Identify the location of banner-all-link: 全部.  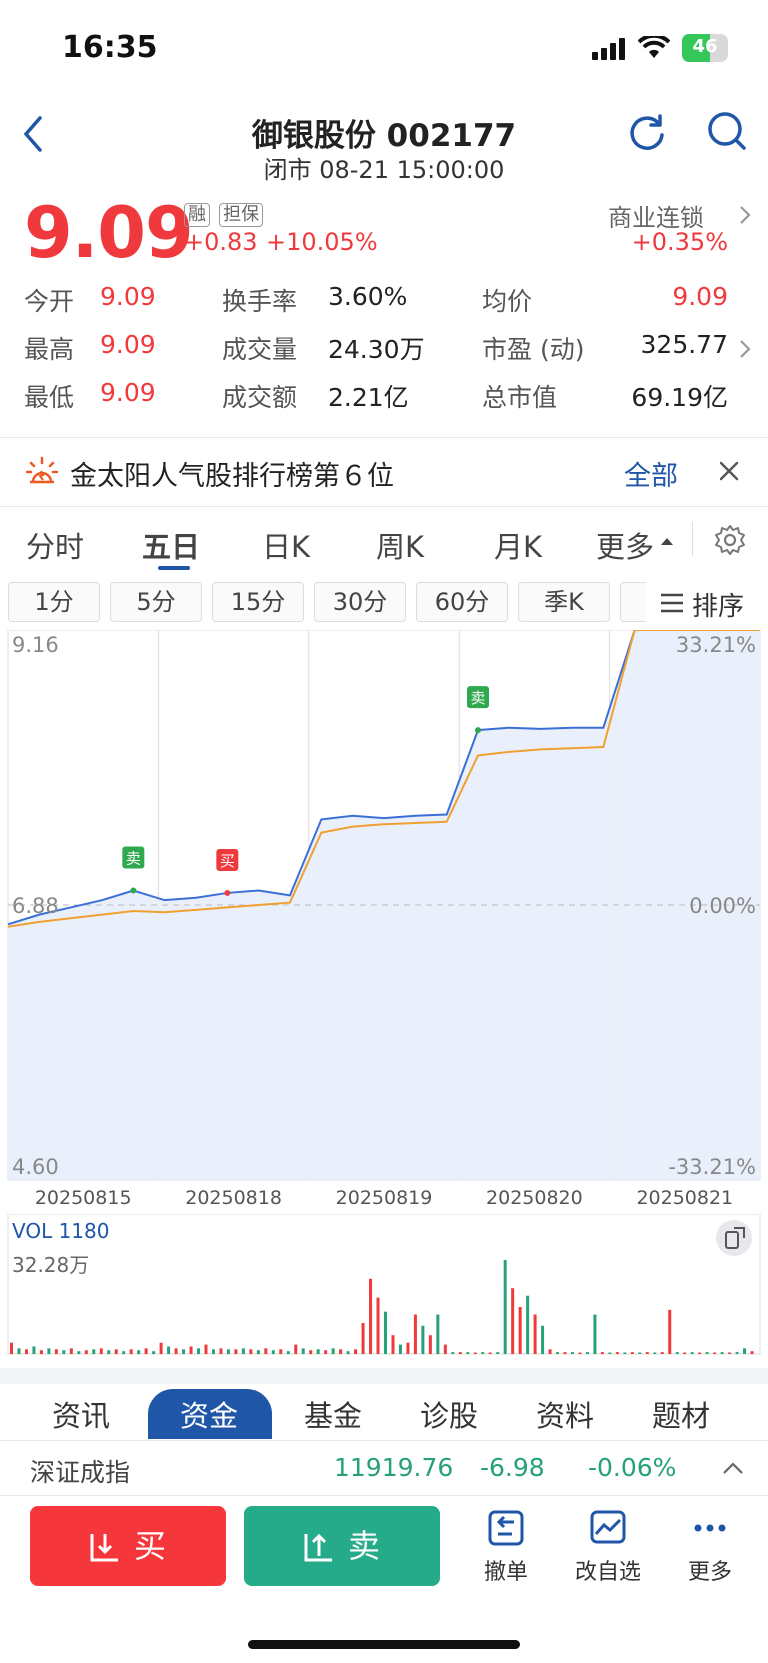
(651, 473).